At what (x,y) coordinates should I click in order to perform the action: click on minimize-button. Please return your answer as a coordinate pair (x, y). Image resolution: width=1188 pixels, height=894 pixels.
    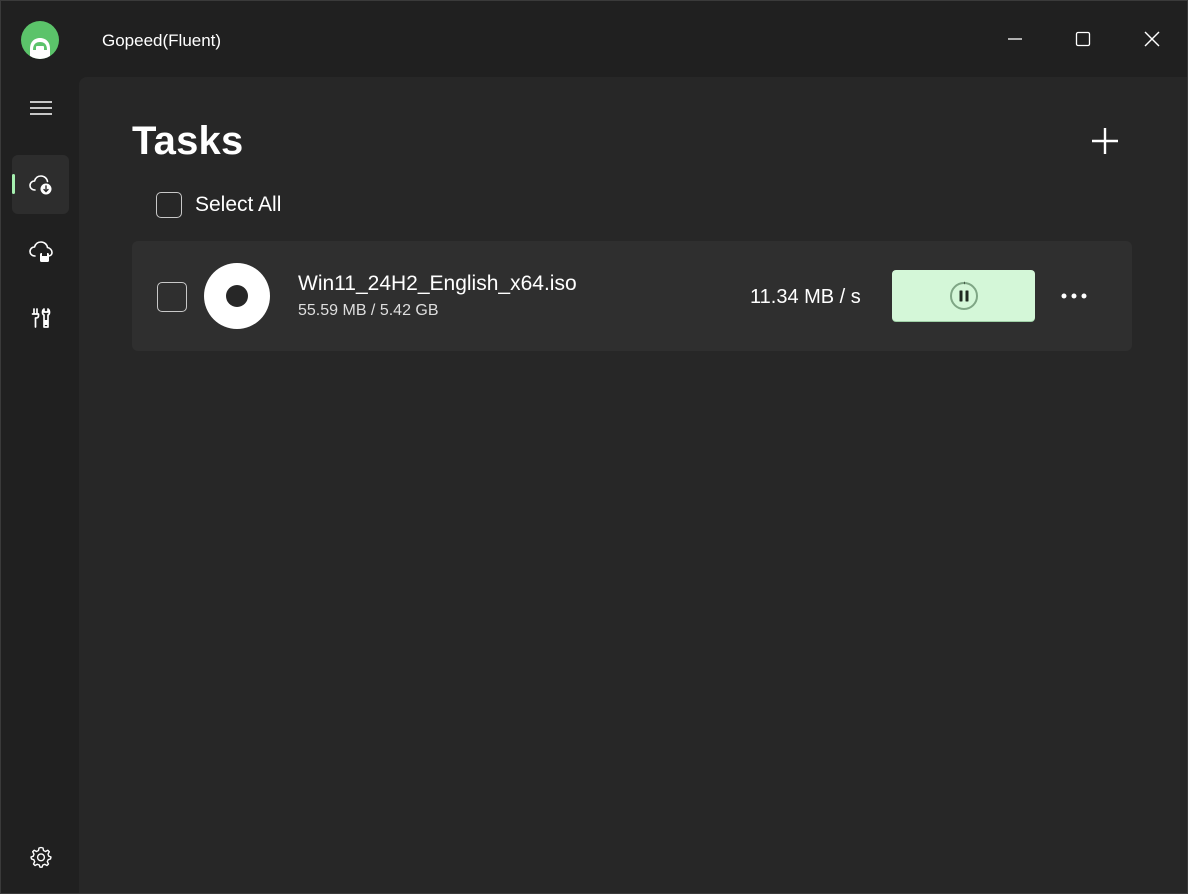
    Looking at the image, I should click on (1015, 39).